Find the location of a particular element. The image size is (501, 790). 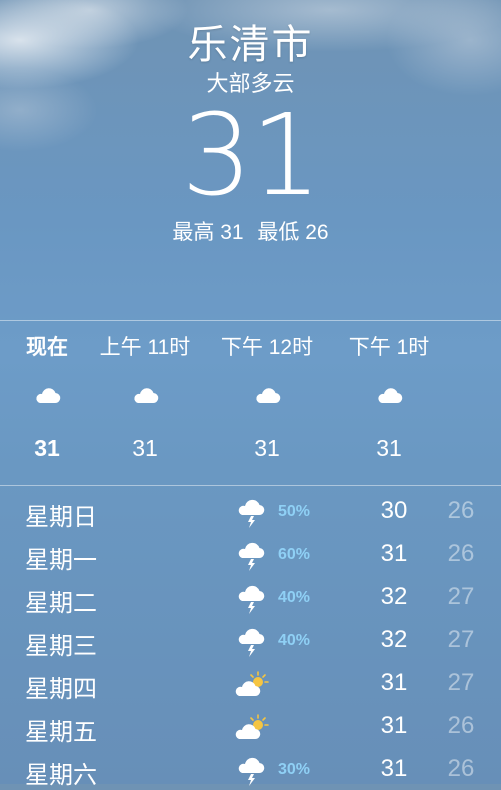

day-name: 星期日 is located at coordinates (61, 517).